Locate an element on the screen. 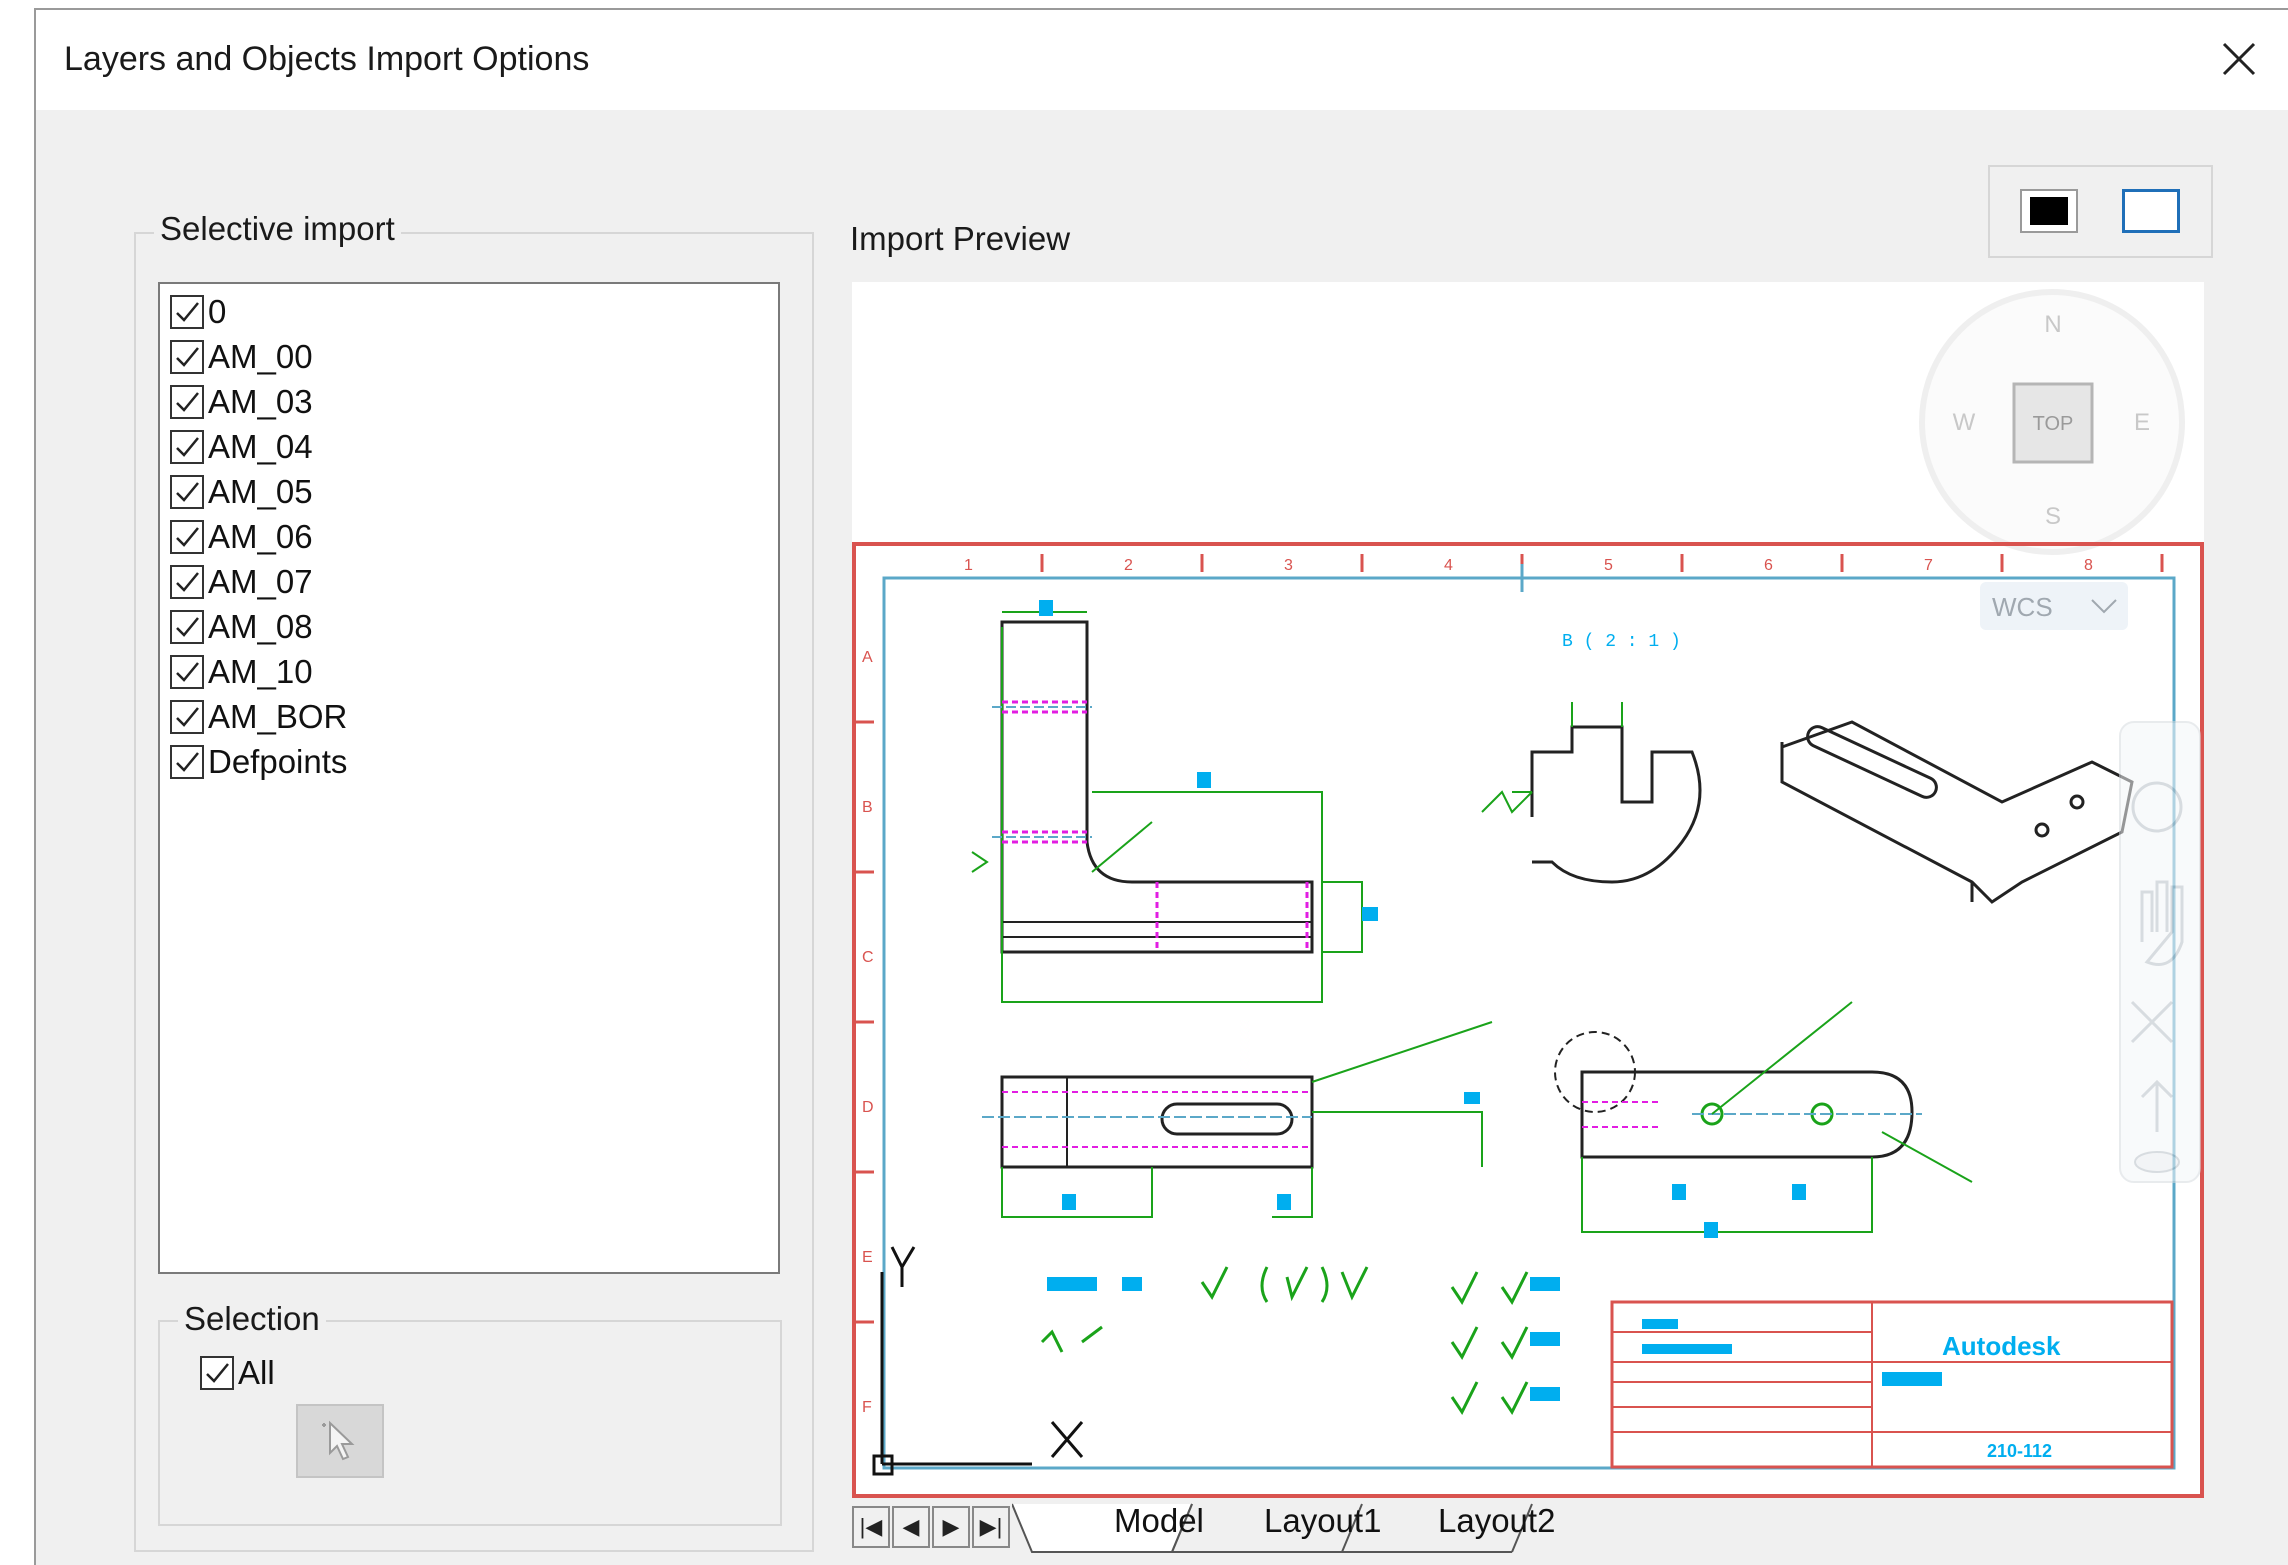  svg-text: 4 is located at coordinates (1448, 565).